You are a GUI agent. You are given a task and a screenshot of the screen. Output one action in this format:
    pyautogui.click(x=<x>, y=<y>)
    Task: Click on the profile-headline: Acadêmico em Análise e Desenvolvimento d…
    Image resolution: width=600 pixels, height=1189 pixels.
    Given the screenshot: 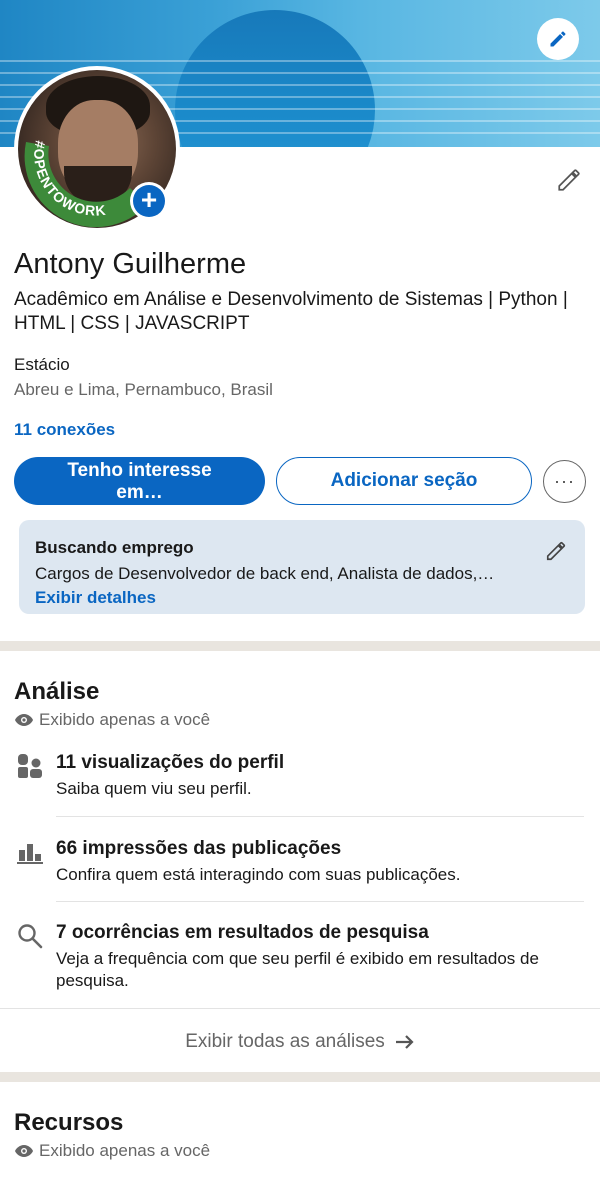 What is the action you would take?
    pyautogui.click(x=291, y=311)
    